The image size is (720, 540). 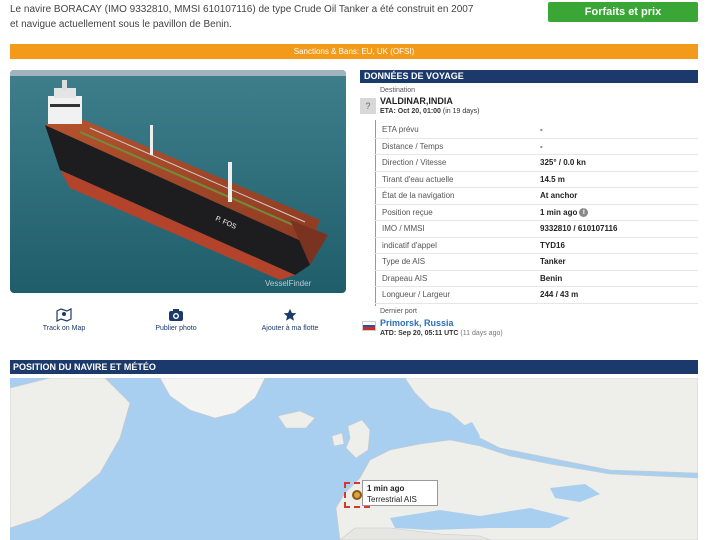 What do you see at coordinates (176, 315) in the screenshot?
I see `camera-icon` at bounding box center [176, 315].